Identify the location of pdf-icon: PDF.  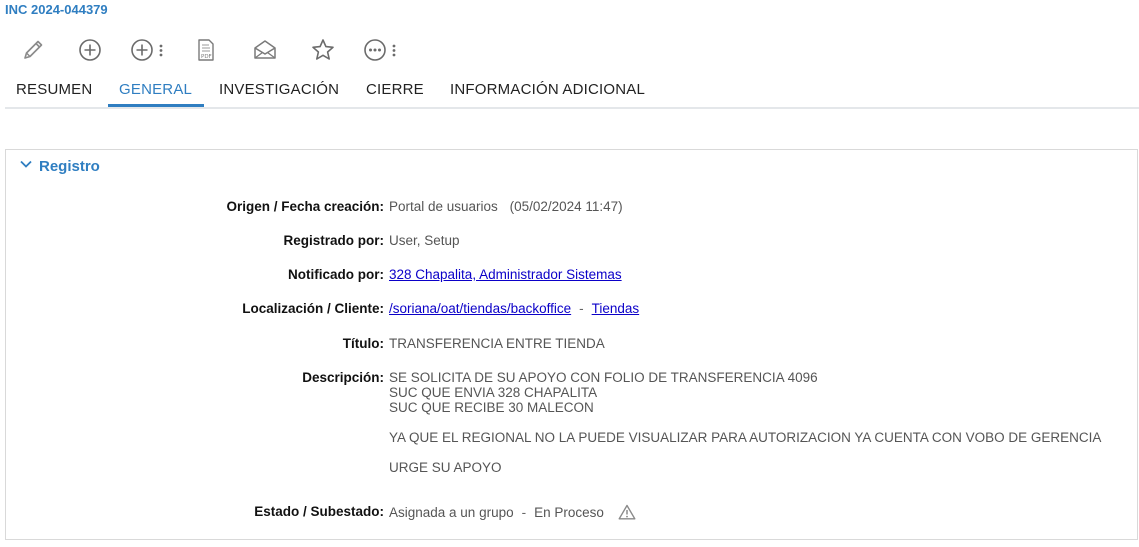
(206, 50).